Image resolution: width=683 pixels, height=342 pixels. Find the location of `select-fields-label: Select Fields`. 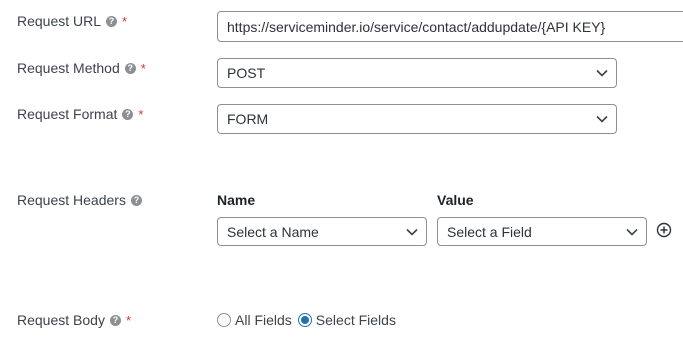

select-fields-label: Select Fields is located at coordinates (356, 320).